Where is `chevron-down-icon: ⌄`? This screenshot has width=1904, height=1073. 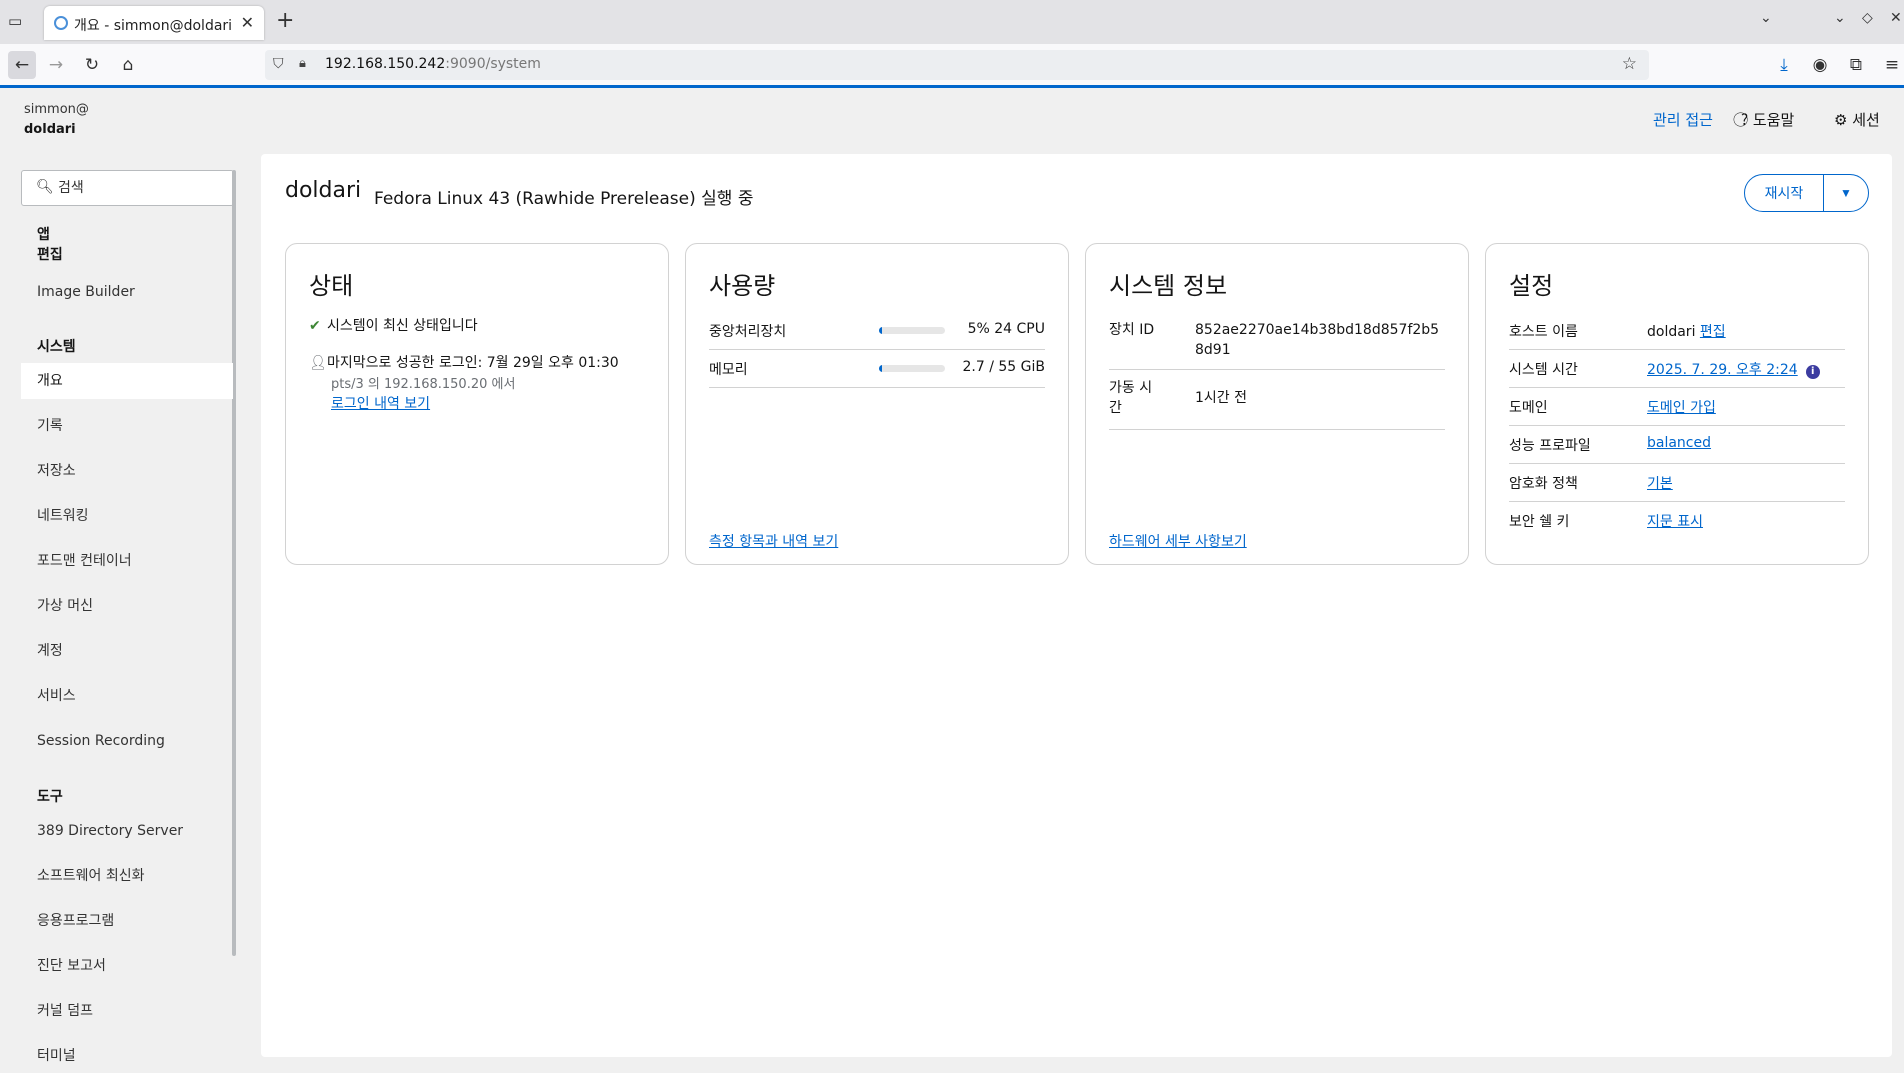
chevron-down-icon: ⌄ is located at coordinates (1840, 18).